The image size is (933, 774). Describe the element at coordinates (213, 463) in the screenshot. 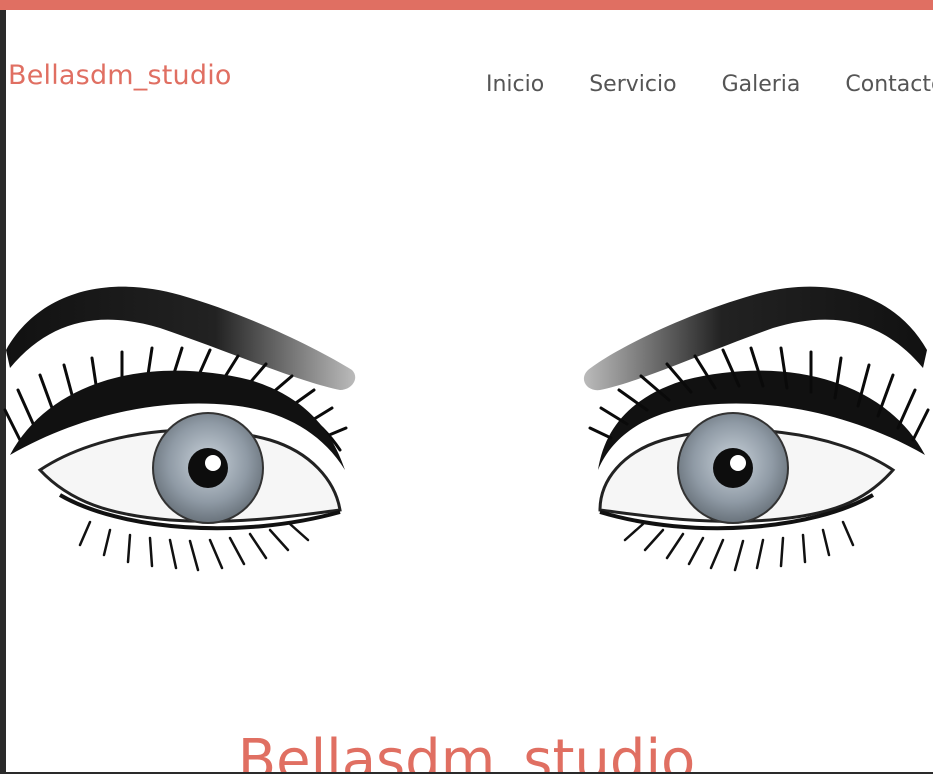

I see `left-highlight` at that location.